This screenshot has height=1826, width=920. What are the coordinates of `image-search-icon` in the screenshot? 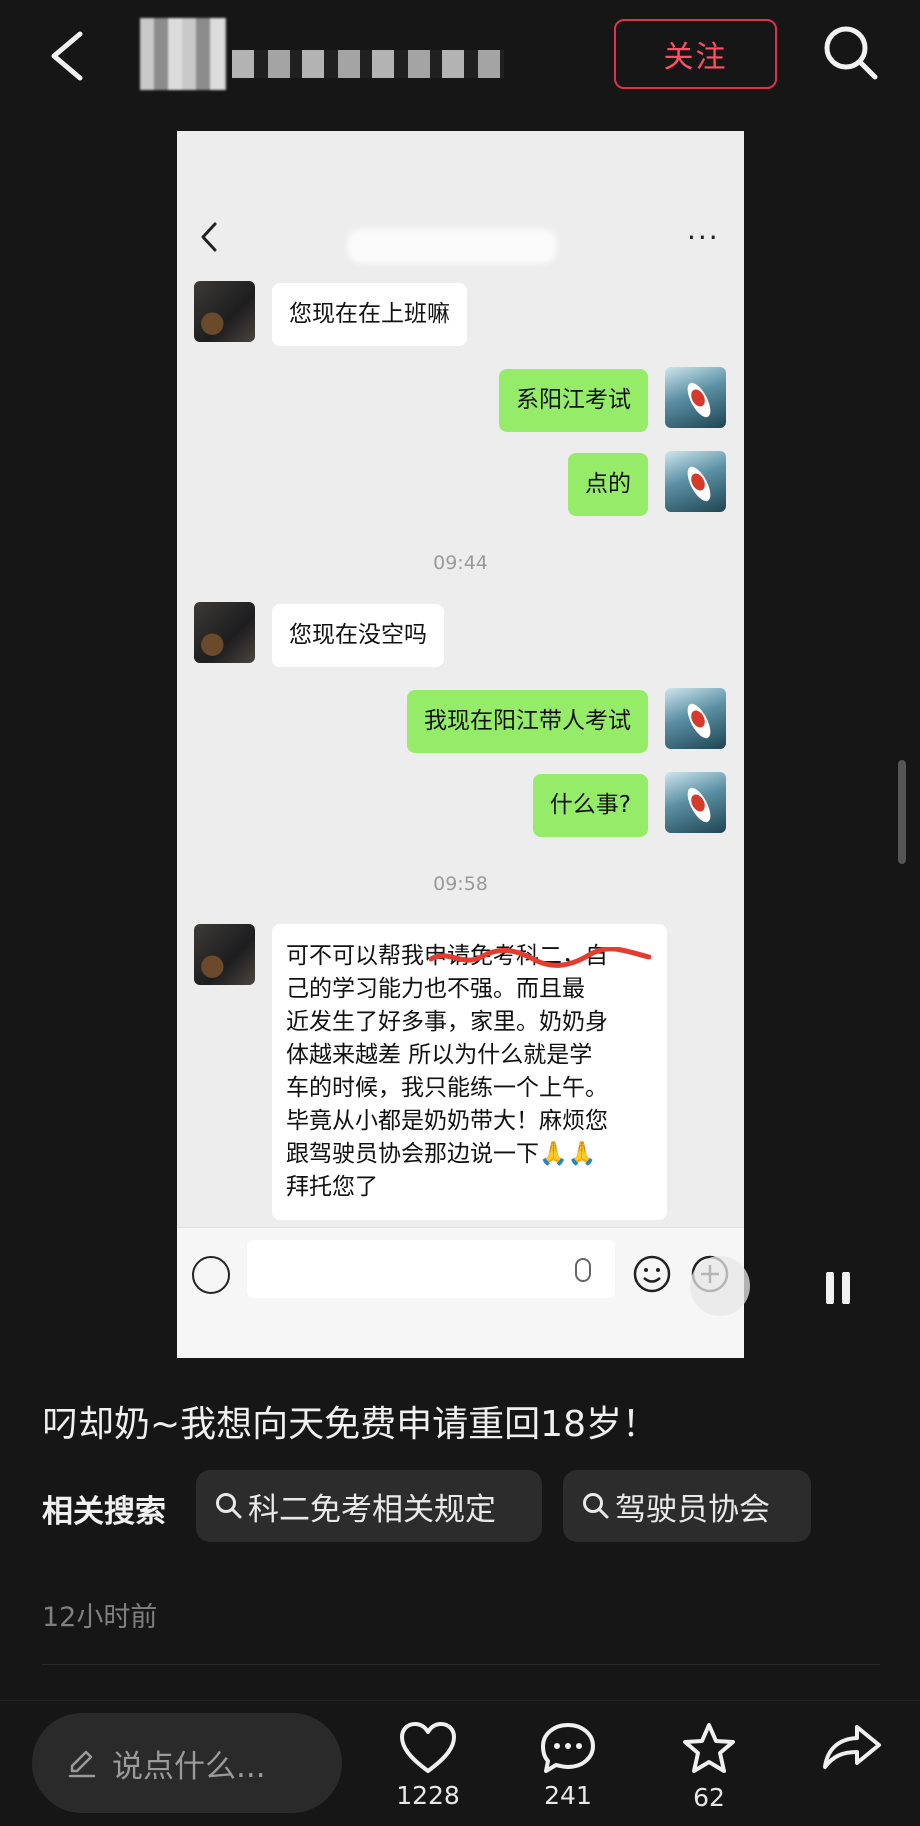 It's located at (720, 1286).